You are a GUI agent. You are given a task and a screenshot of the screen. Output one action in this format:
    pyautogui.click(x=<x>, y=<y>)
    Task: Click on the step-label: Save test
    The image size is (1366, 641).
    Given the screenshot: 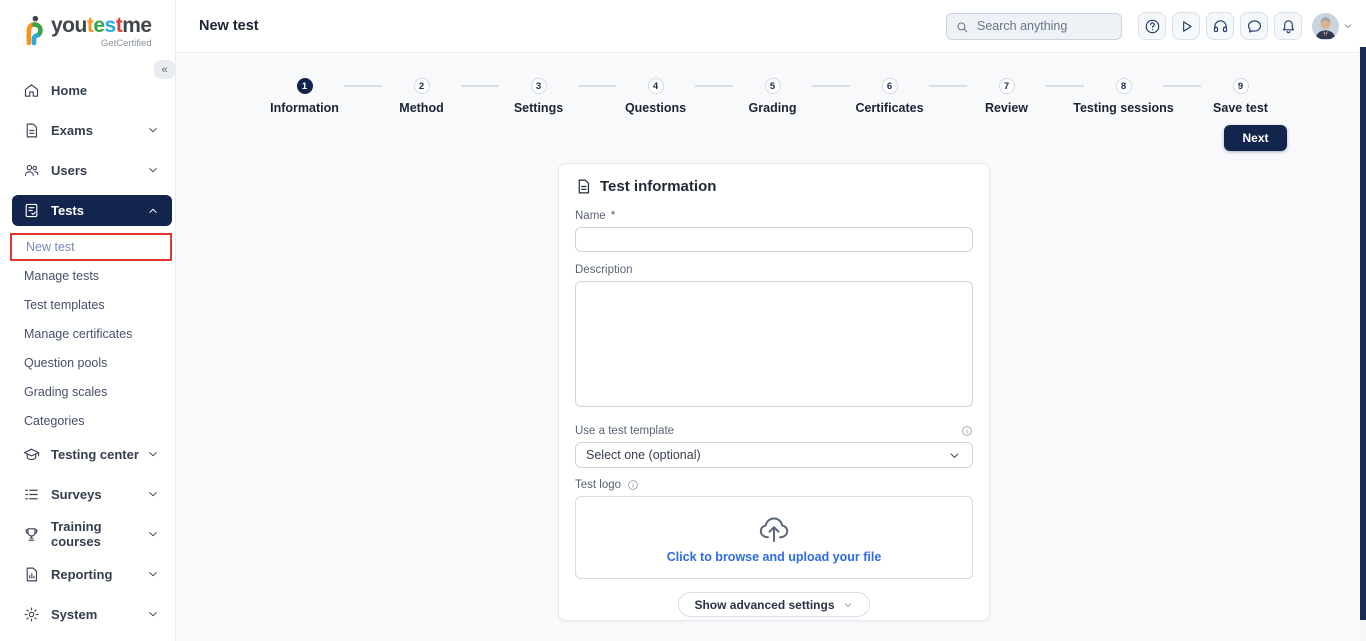 What is the action you would take?
    pyautogui.click(x=1240, y=108)
    